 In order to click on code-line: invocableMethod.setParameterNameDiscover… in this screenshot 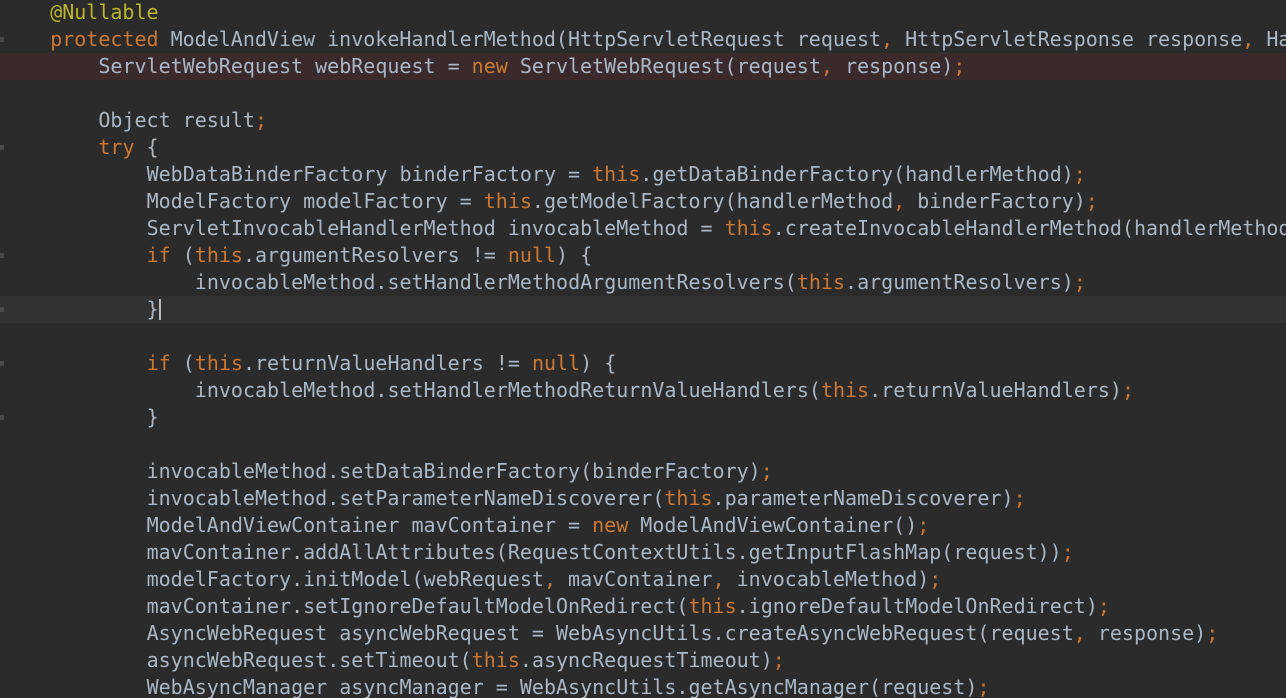, I will do `click(643, 498)`.